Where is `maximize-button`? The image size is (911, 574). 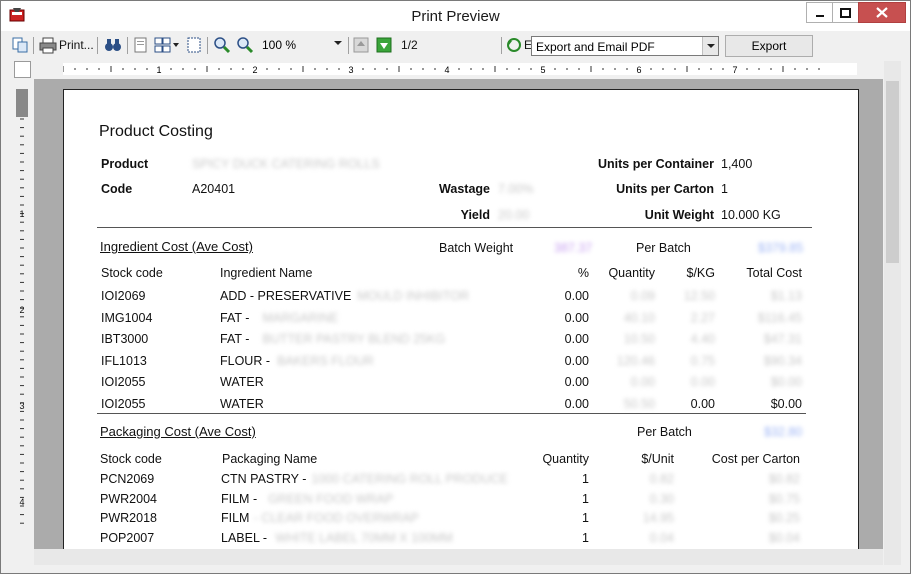 maximize-button is located at coordinates (845, 12).